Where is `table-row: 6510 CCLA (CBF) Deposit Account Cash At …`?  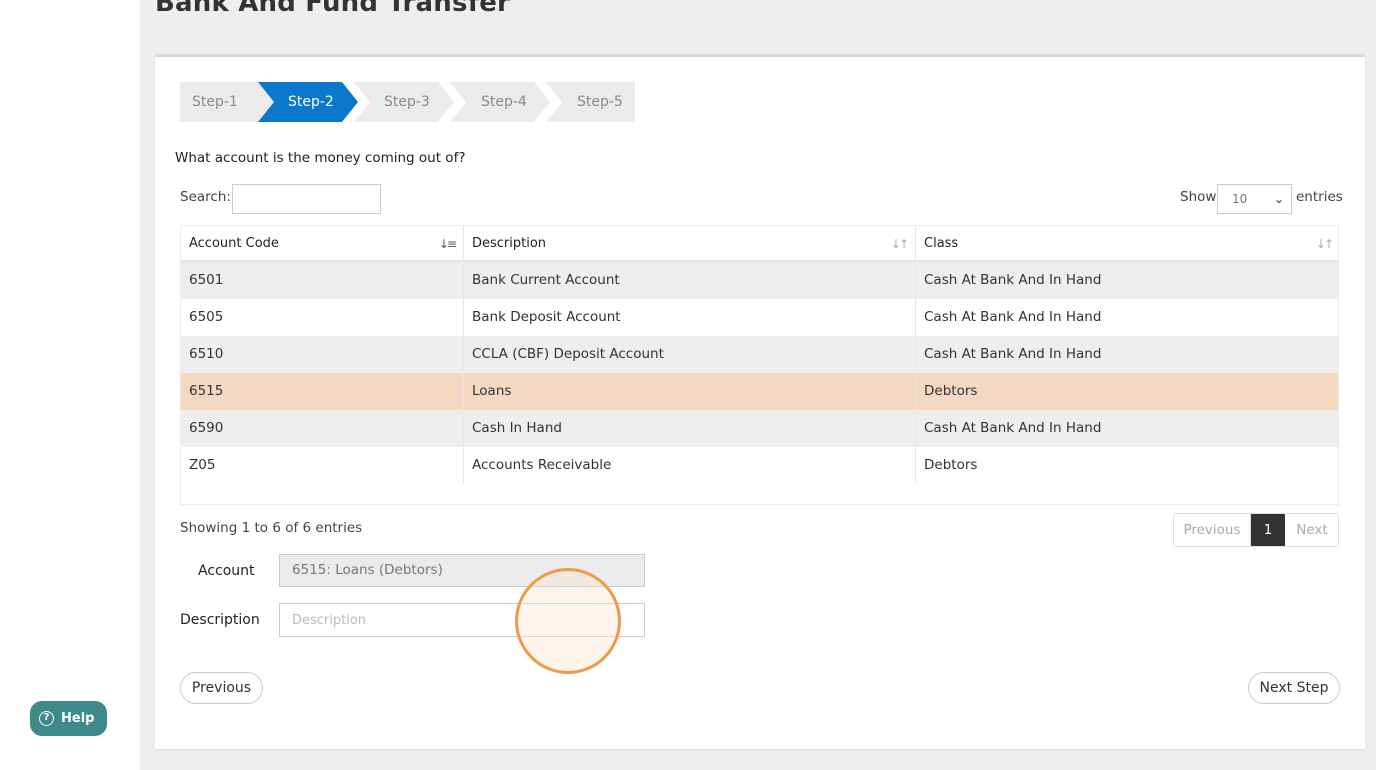
table-row: 6510 CCLA (CBF) Deposit Account Cash At … is located at coordinates (759, 354).